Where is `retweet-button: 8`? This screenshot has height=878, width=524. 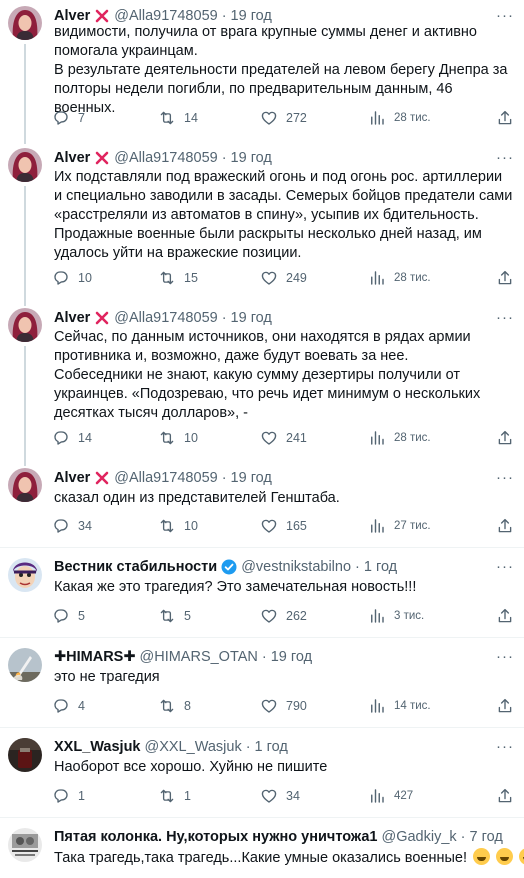 retweet-button: 8 is located at coordinates (174, 706).